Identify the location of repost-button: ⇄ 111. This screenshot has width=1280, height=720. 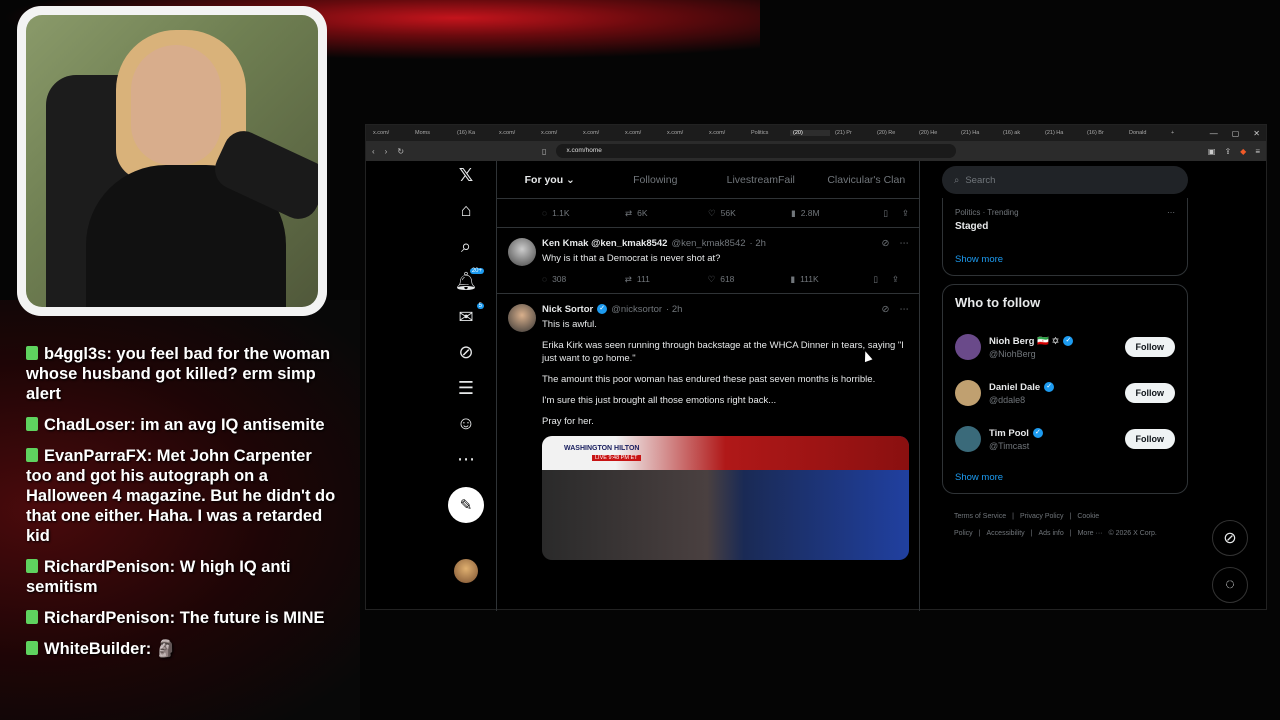
(666, 279).